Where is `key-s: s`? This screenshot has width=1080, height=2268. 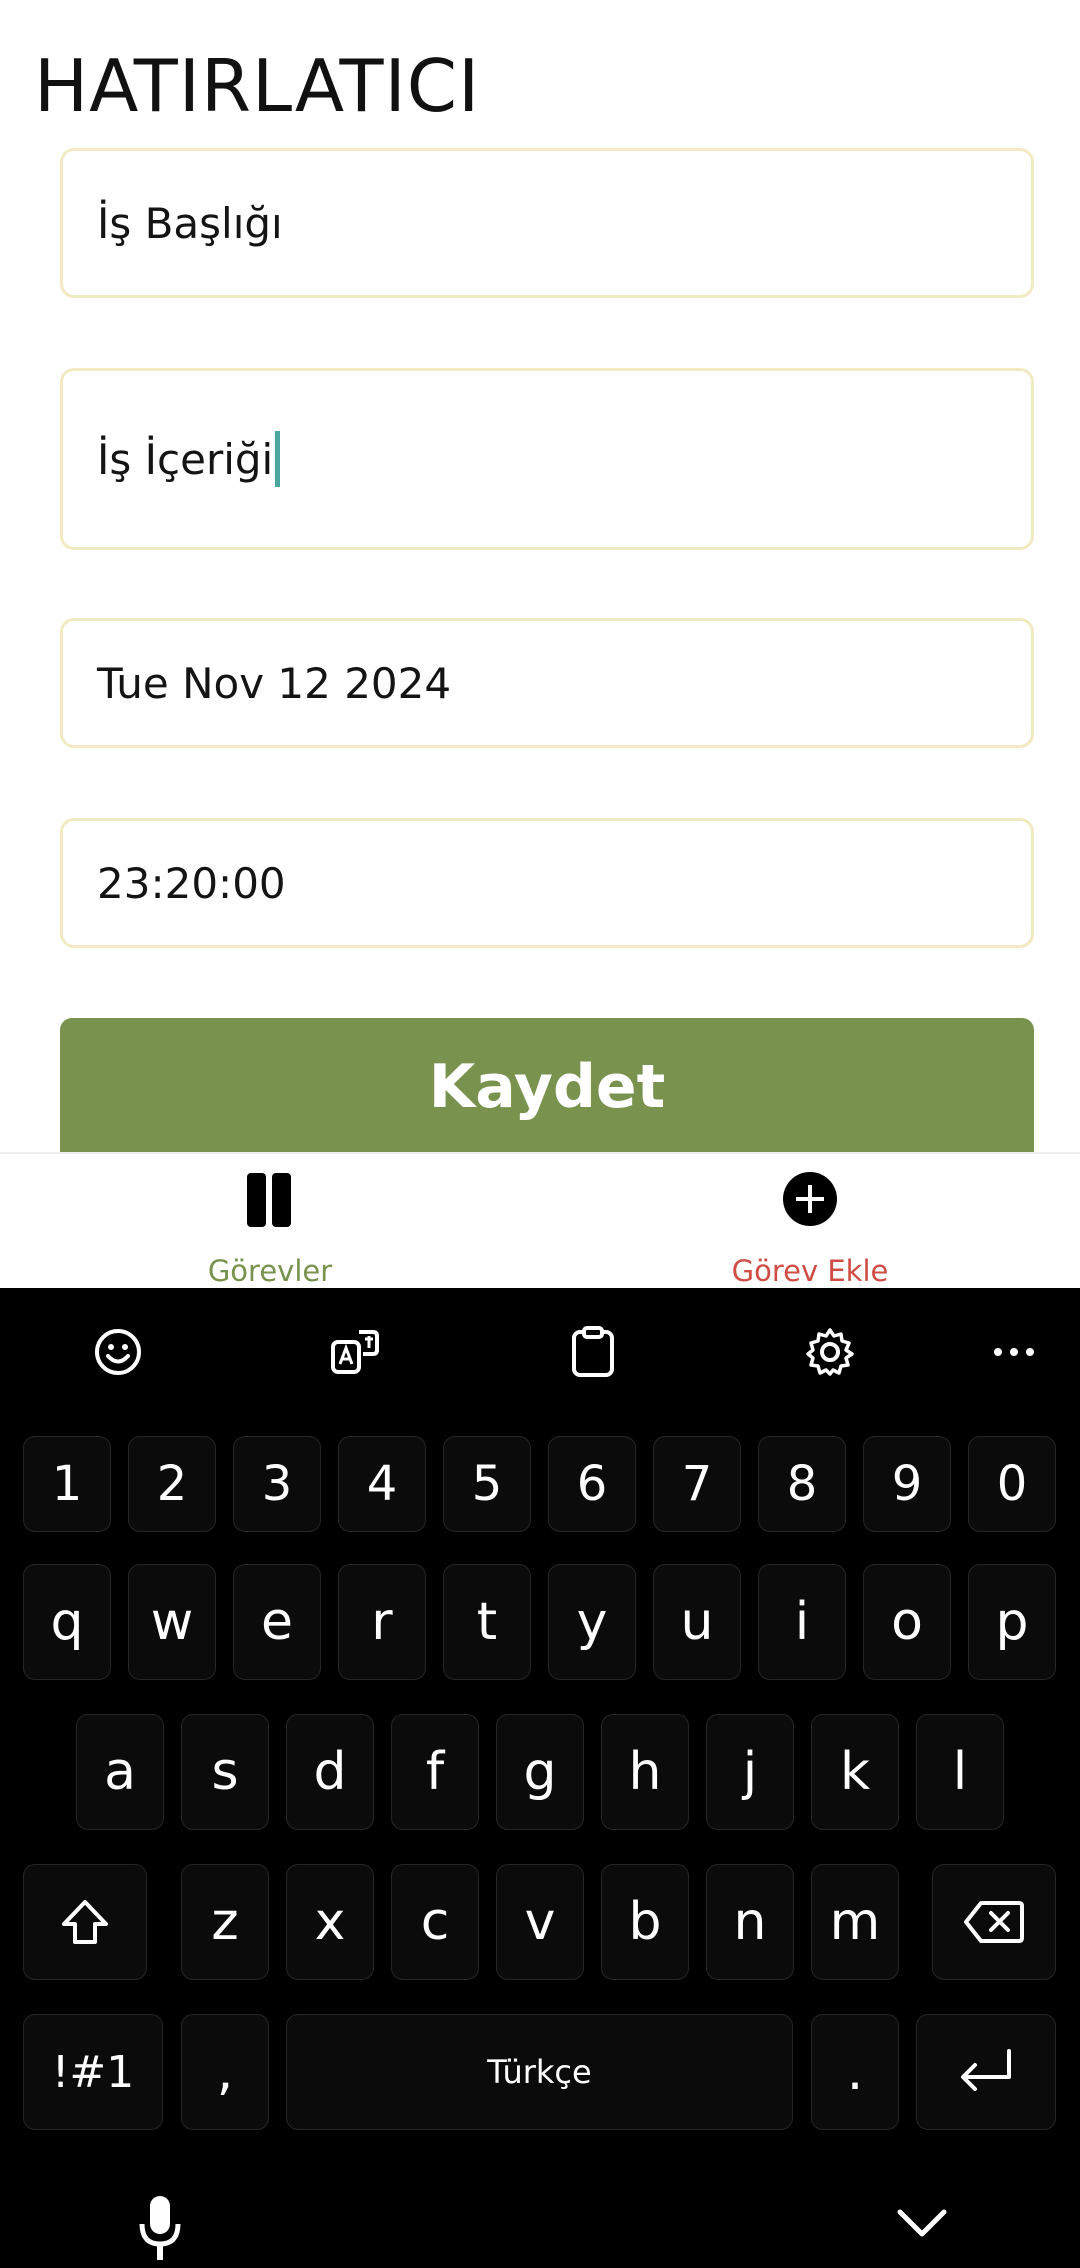 key-s: s is located at coordinates (225, 1772).